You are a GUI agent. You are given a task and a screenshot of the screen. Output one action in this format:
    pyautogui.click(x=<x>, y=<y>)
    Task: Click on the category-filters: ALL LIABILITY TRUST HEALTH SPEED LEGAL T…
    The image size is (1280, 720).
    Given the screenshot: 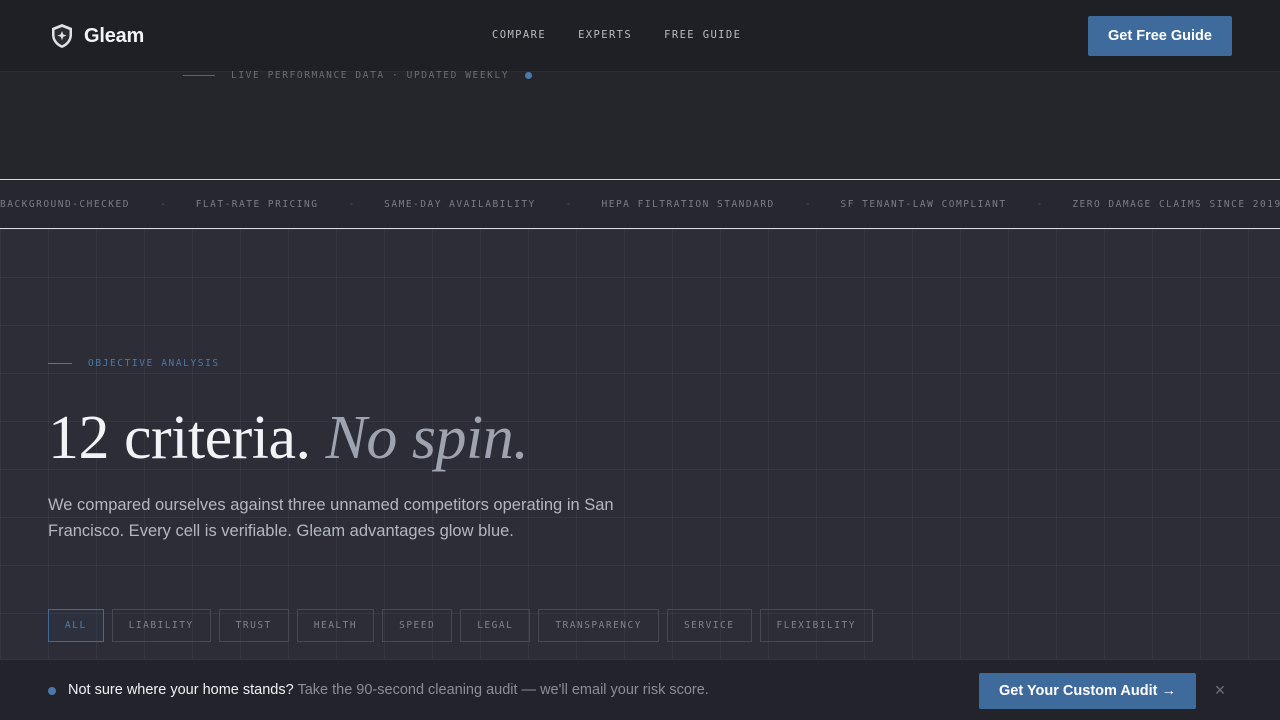 What is the action you would take?
    pyautogui.click(x=460, y=625)
    